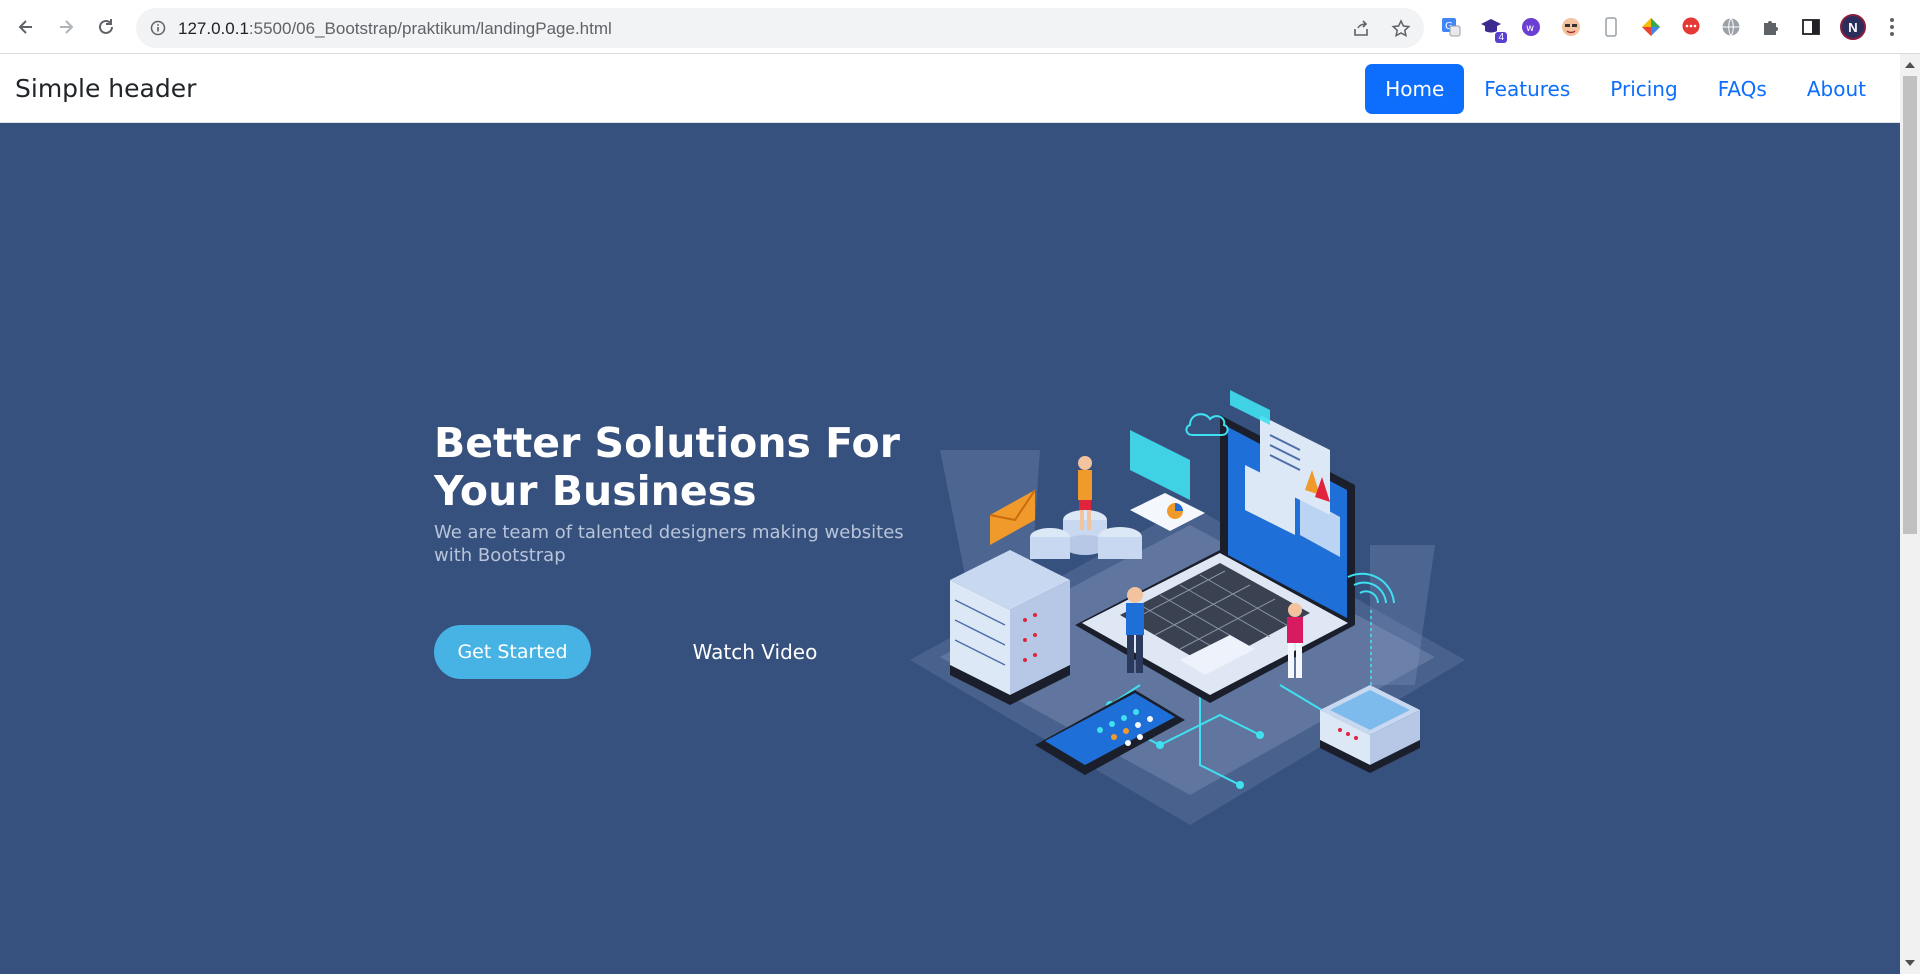  What do you see at coordinates (1415, 89) in the screenshot?
I see `nav-home: Home` at bounding box center [1415, 89].